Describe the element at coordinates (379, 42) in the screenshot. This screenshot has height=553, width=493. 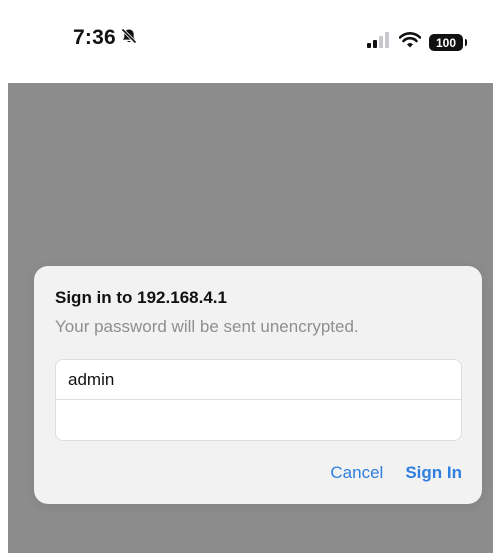
I see `cellular-signal-icon` at that location.